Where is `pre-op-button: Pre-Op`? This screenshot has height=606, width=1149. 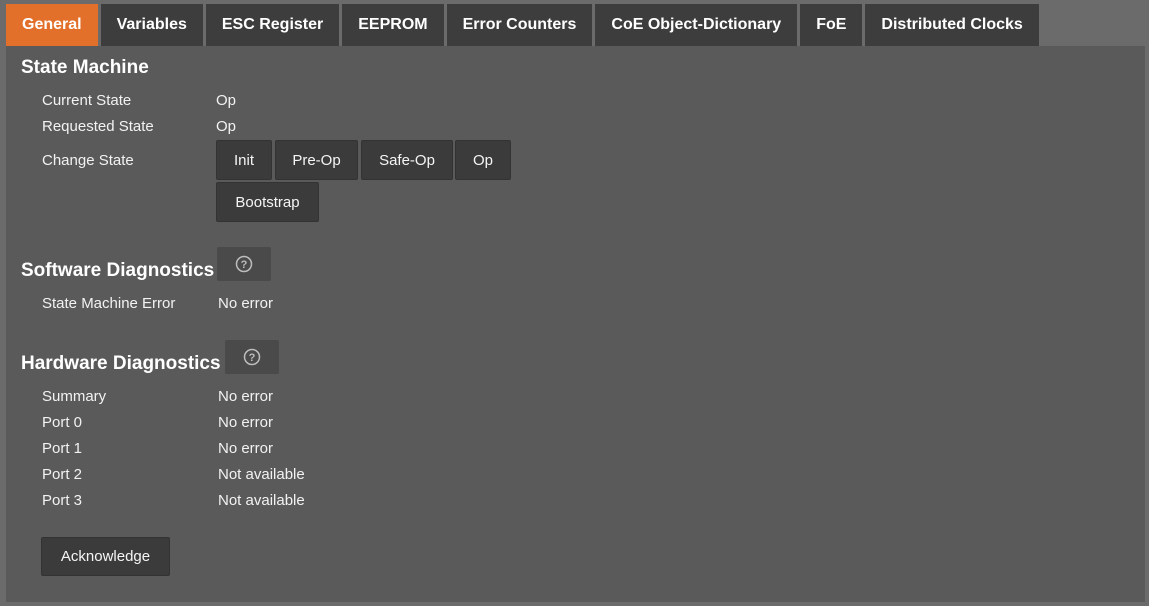
pre-op-button: Pre-Op is located at coordinates (316, 160).